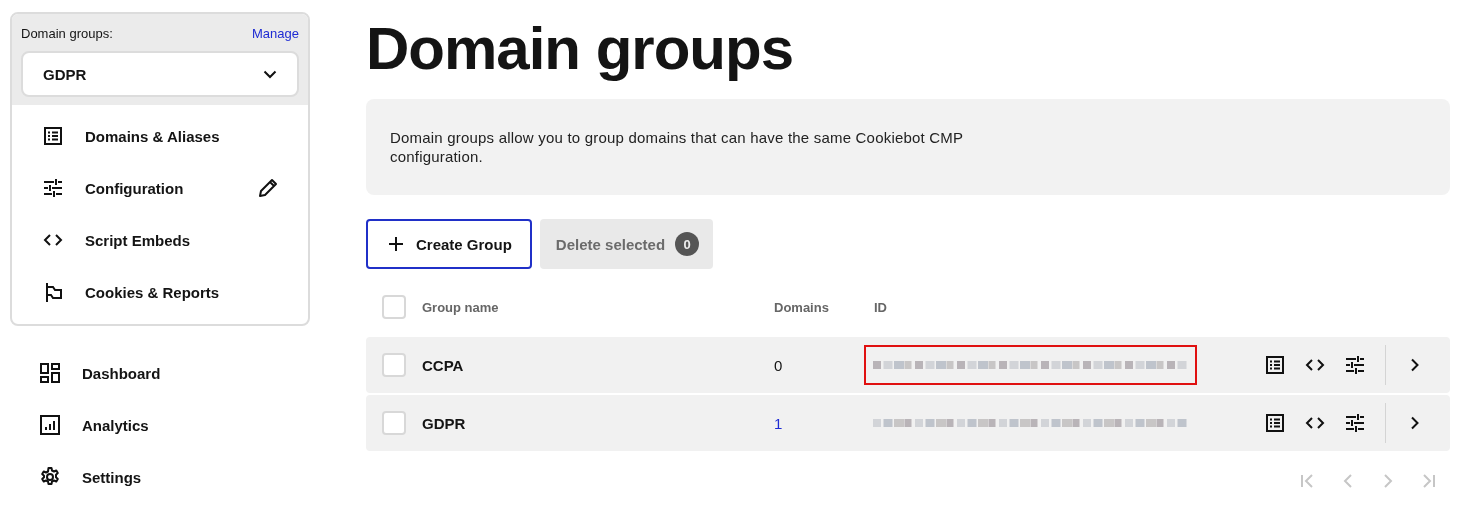 This screenshot has height=505, width=1460. I want to click on domains-count-link: 1, so click(824, 423).